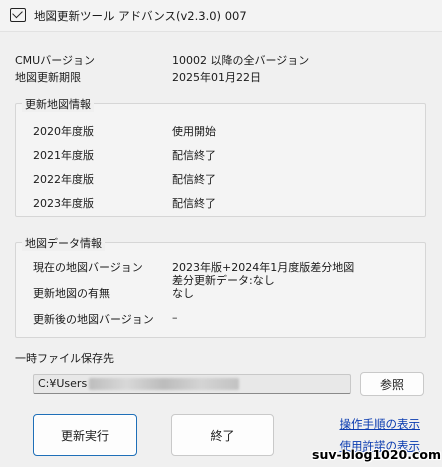 This screenshot has width=442, height=467. I want to click on after-map-version-row: 更新後の地図バージョン –, so click(105, 319).